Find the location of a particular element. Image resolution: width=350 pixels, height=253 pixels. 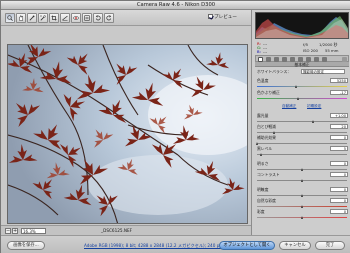

cancel-button: キャンセル is located at coordinates (295, 245).